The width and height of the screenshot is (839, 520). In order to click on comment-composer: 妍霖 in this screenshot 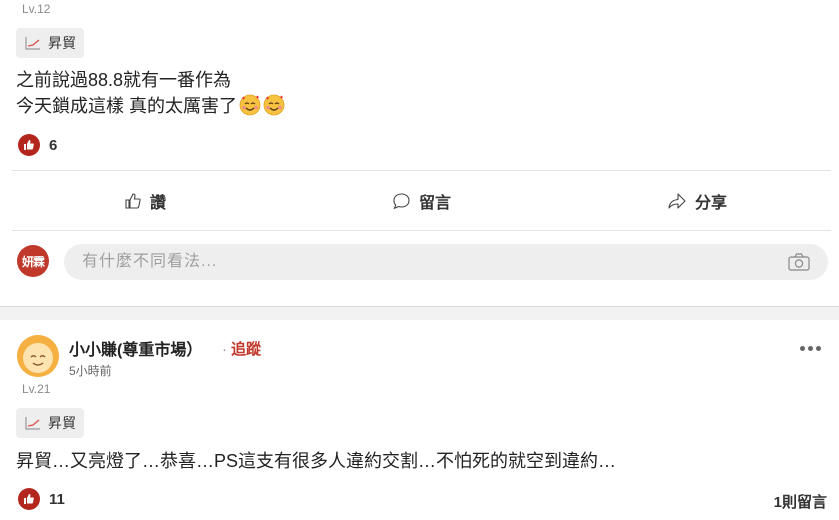, I will do `click(422, 262)`.